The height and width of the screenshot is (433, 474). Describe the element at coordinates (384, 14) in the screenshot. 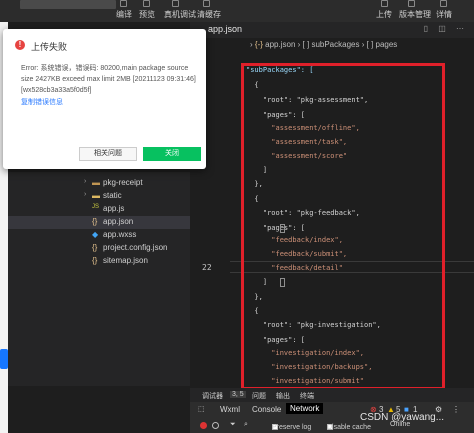

I see `upload-button: 上传` at that location.